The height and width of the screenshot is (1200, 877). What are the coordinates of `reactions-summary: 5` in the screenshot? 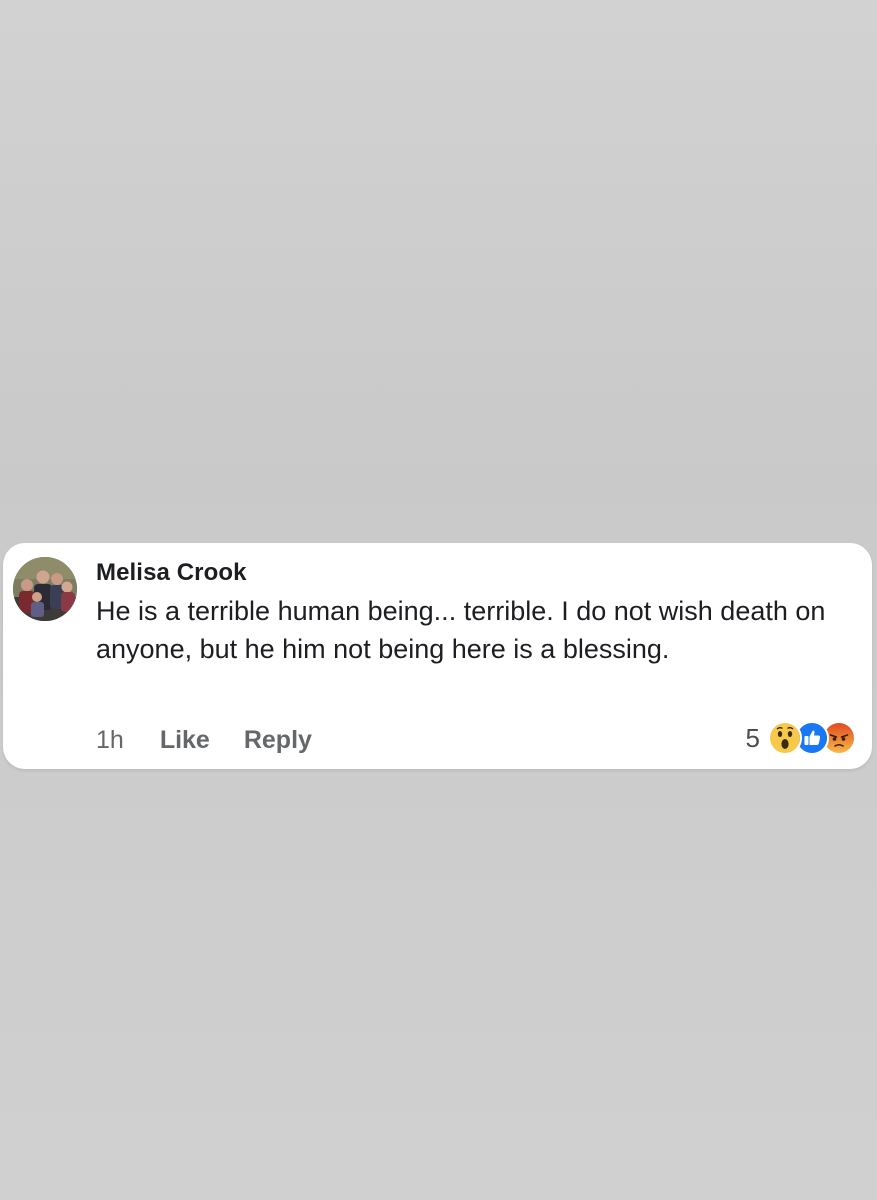 It's located at (801, 738).